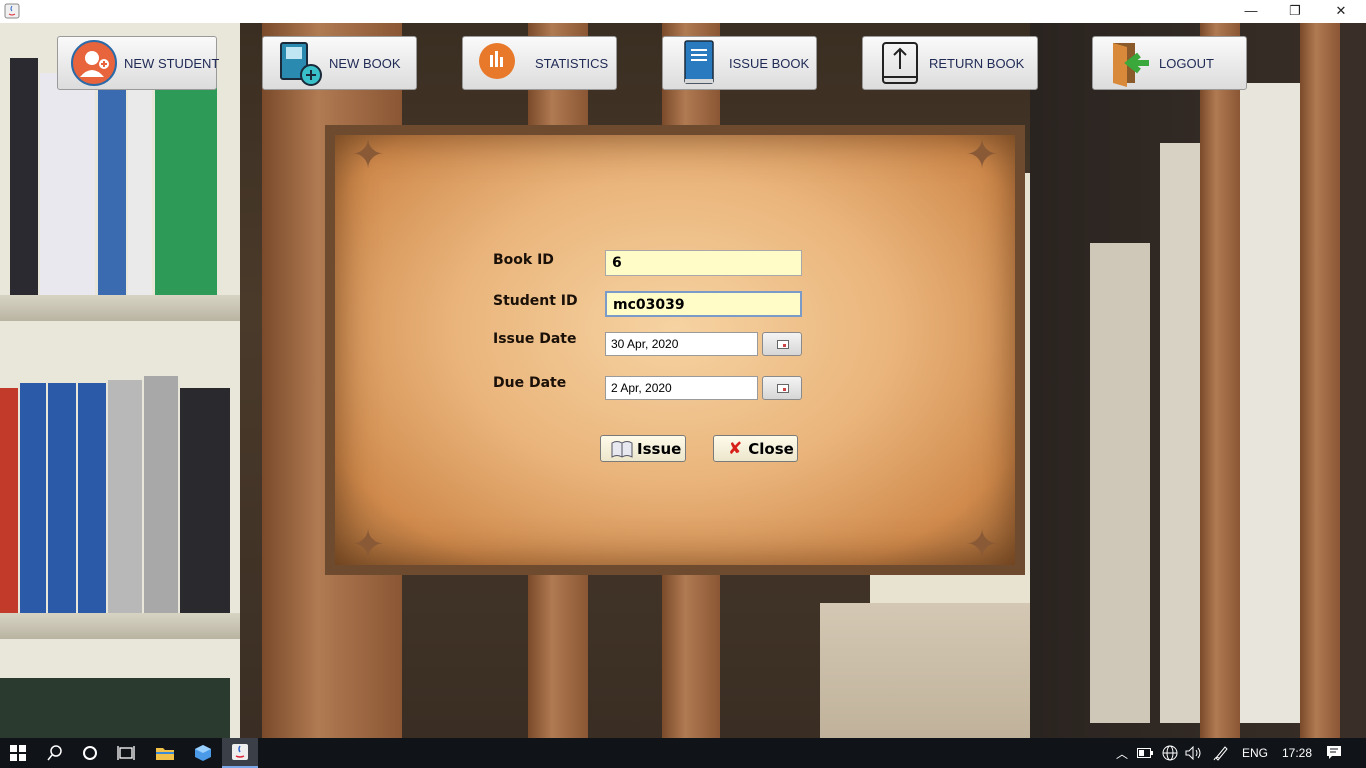 This screenshot has height=768, width=1366. Describe the element at coordinates (659, 448) in the screenshot. I see `issue-button-label: Issue` at that location.